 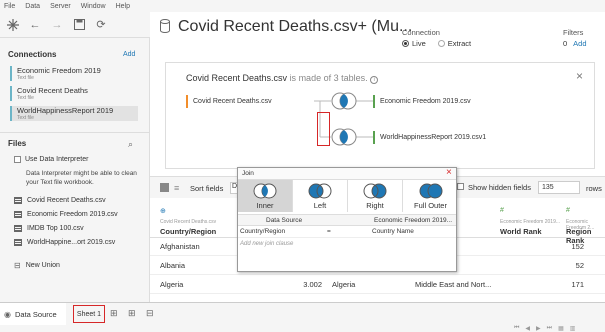 What do you see at coordinates (302, 317) in the screenshot?
I see `bottom-tab-bar: ◉ Data Source Sheet 1 ⊞ ⊞ ⊟ ⏮ ◀ ▶ ⏭ ▦ ▥` at bounding box center [302, 317].